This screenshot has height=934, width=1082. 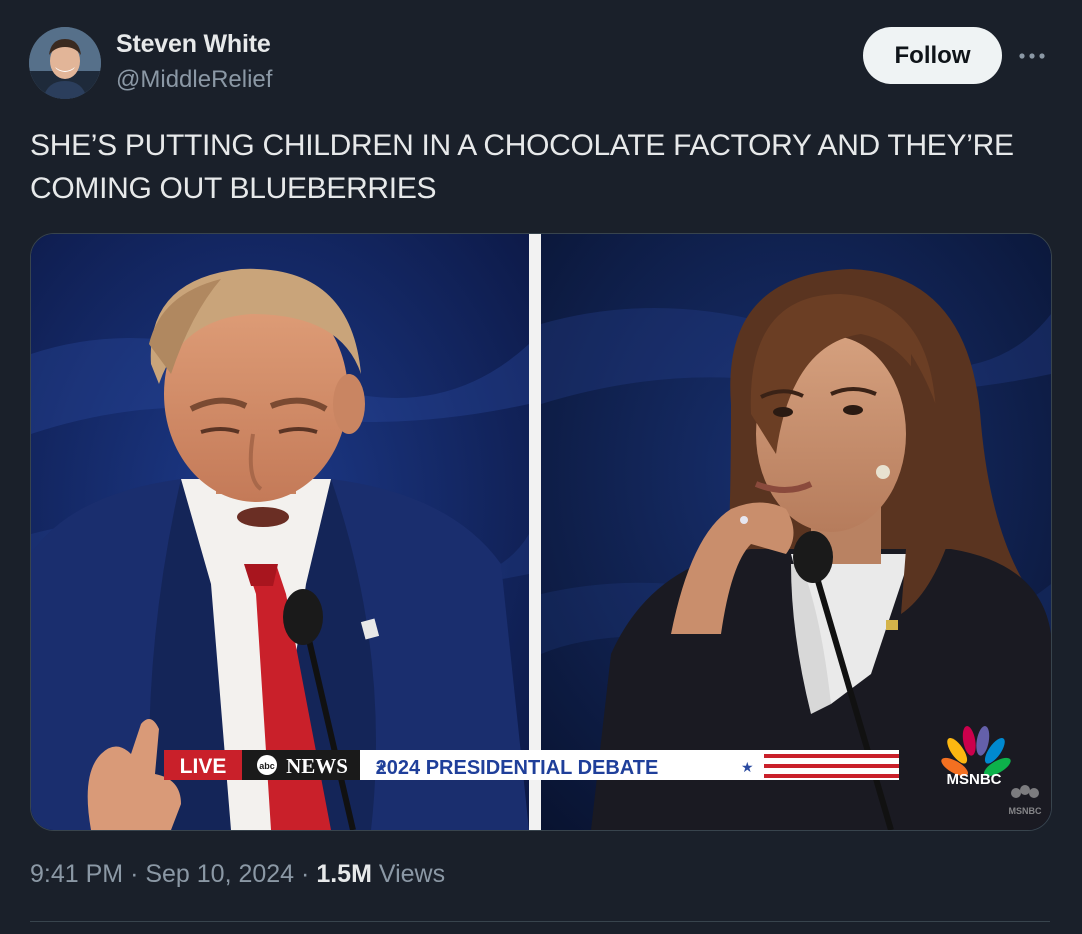 I want to click on follow-button: Follow, so click(x=932, y=55).